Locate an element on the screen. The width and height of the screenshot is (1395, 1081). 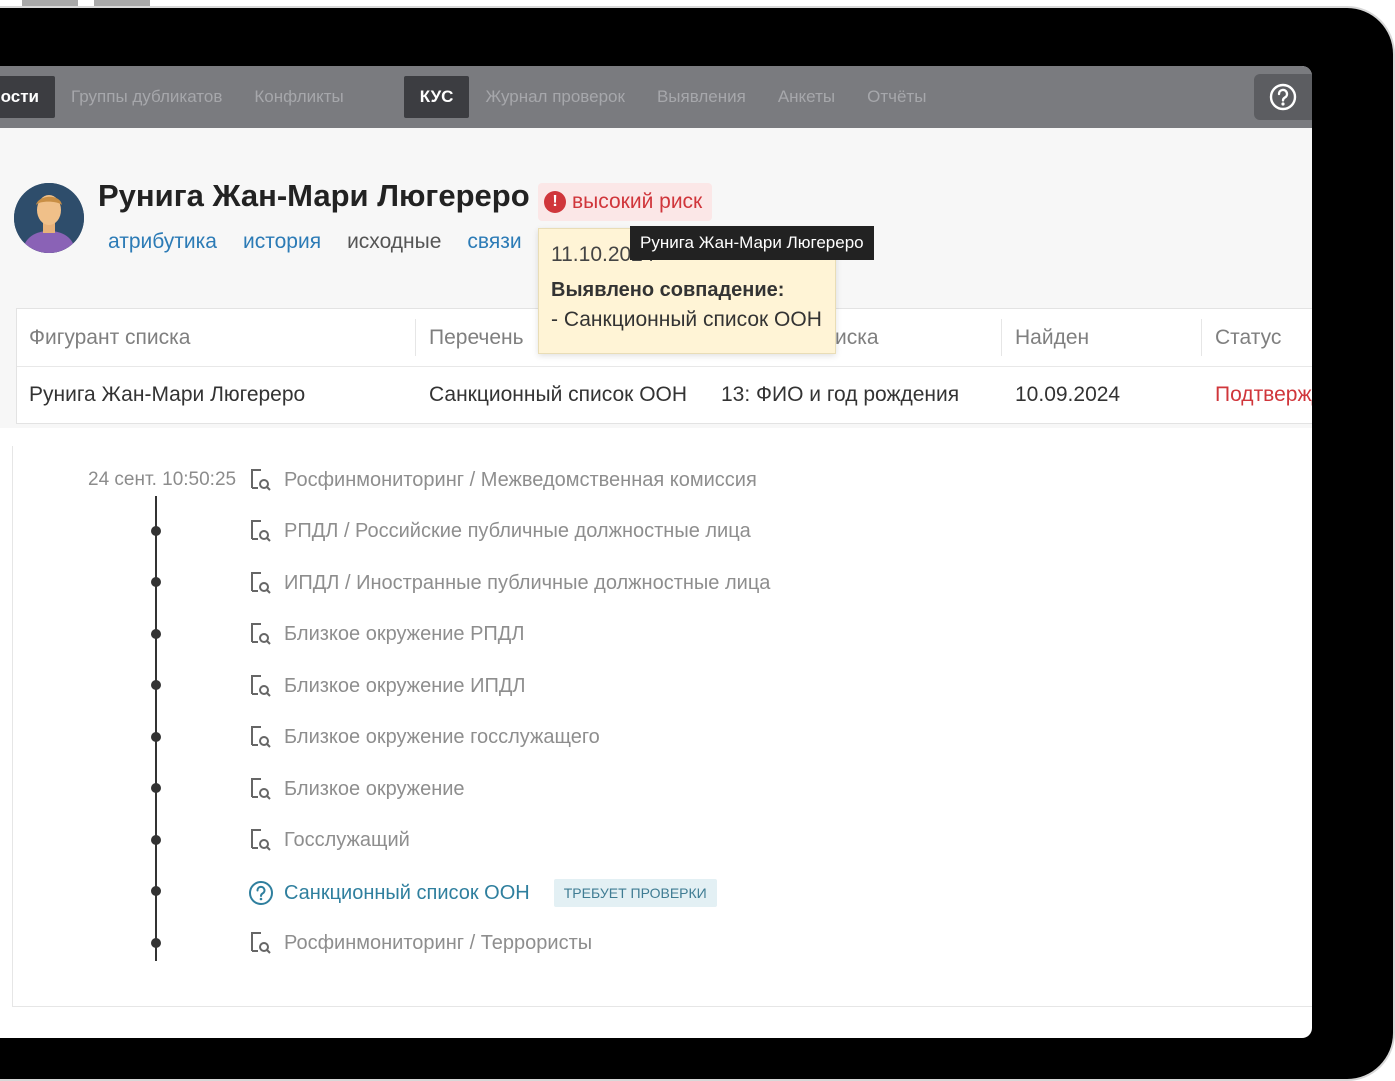
history-timestamp: 24 сент. 10:50:25 is located at coordinates (162, 479).